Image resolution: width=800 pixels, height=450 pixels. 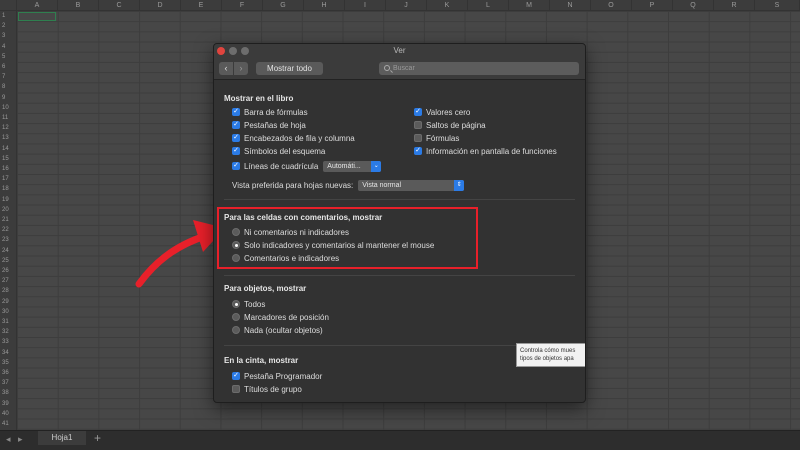 What do you see at coordinates (248, 304) in the screenshot?
I see `radio-all-objects: Todos` at bounding box center [248, 304].